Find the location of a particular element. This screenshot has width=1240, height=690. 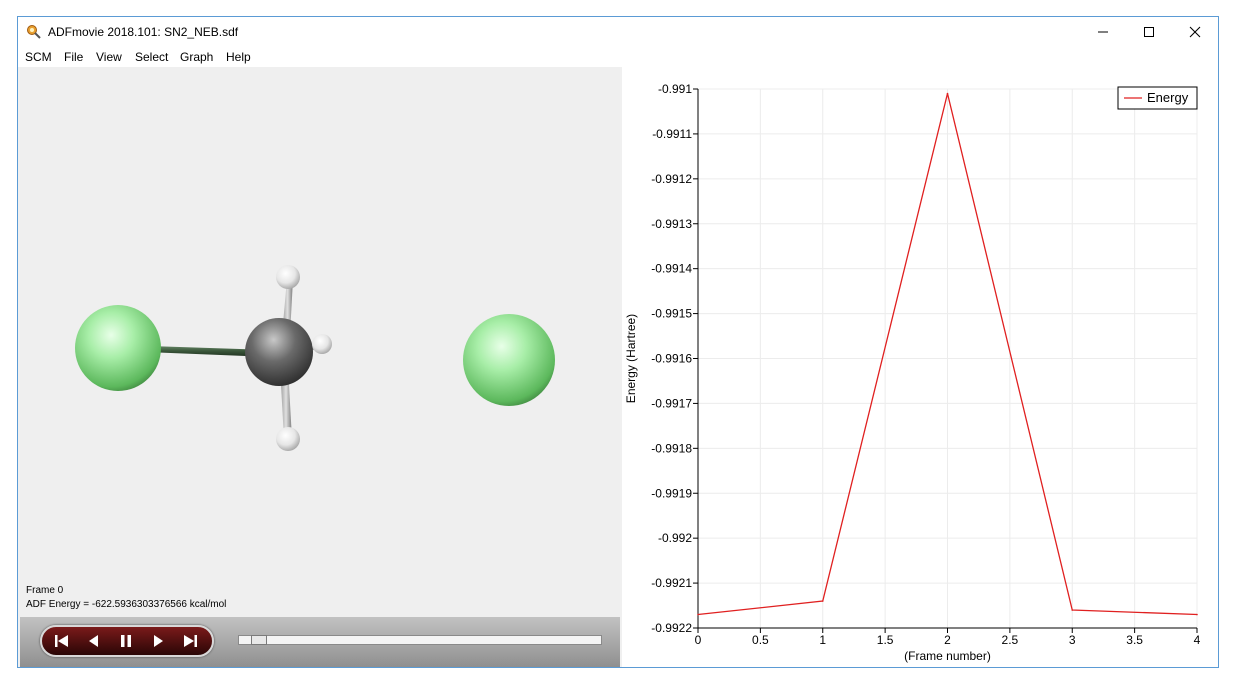

maximize-button is located at coordinates (1149, 32).